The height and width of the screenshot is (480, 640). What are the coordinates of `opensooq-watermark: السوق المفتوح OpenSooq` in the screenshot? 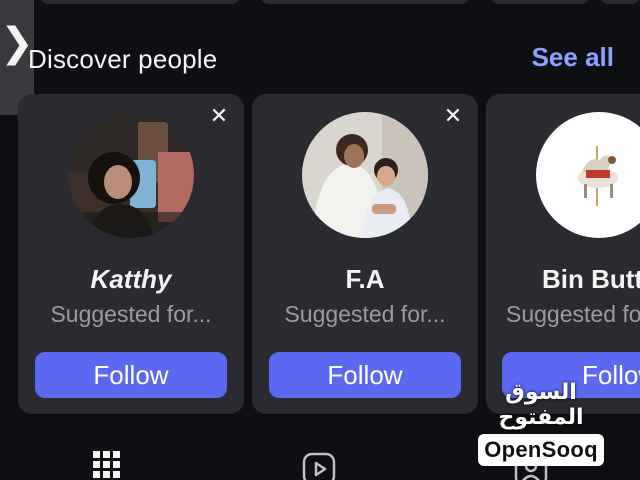 It's located at (541, 423).